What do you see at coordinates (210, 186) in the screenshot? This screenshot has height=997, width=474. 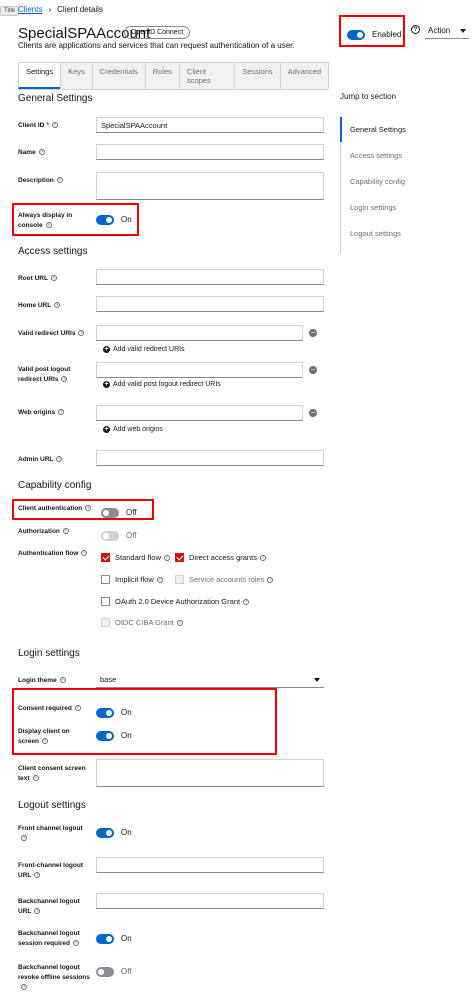 I see `description-textarea` at bounding box center [210, 186].